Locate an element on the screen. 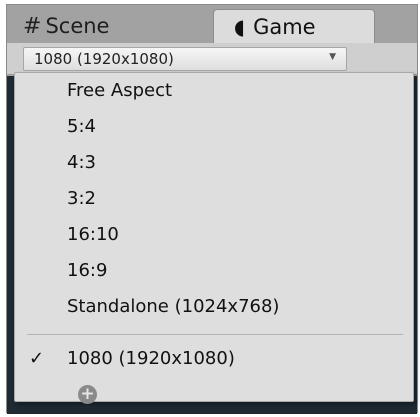 Image resolution: width=420 pixels, height=417 pixels. tab-game: ◖ Game is located at coordinates (294, 26).